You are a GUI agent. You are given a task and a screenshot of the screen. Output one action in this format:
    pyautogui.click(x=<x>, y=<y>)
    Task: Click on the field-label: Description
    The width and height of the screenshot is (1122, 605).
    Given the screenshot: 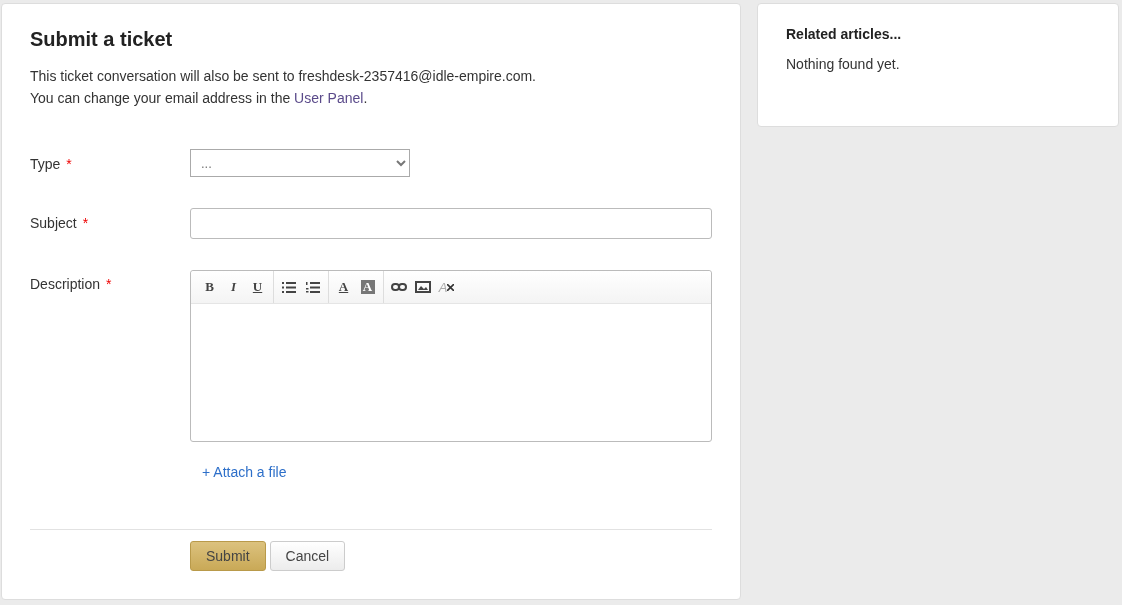 What is the action you would take?
    pyautogui.click(x=65, y=284)
    